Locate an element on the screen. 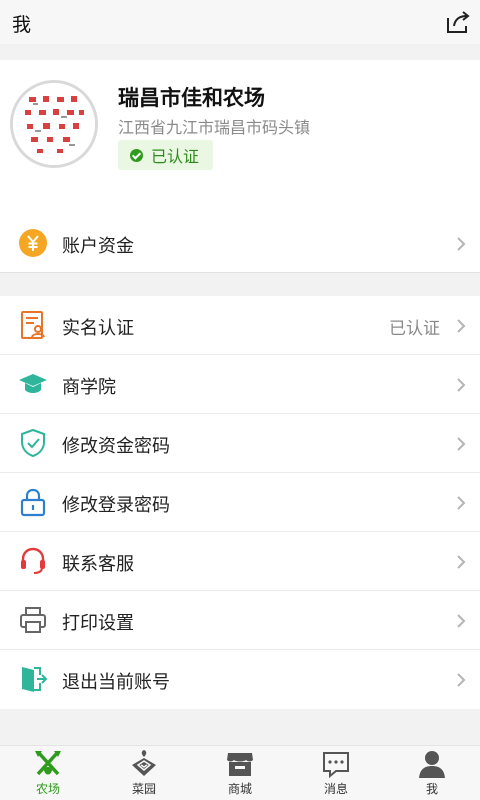 This screenshot has width=480, height=800. farm-name: 瑞昌市佳和农场 is located at coordinates (191, 98).